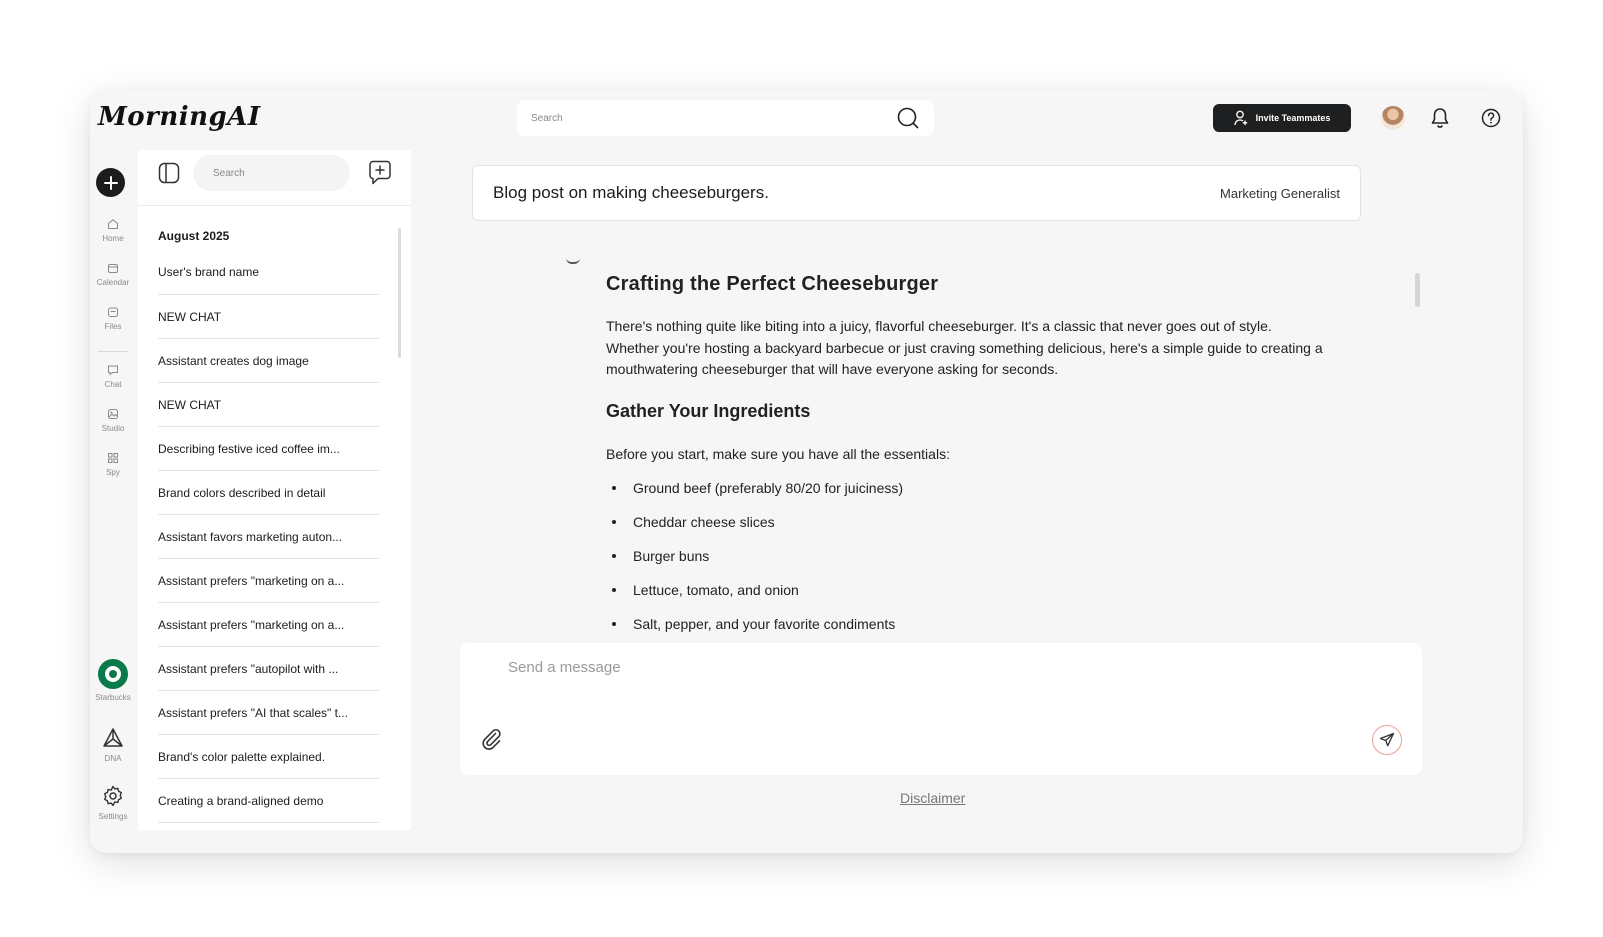 Image resolution: width=1603 pixels, height=937 pixels. What do you see at coordinates (1240, 118) in the screenshot?
I see `add-user-icon` at bounding box center [1240, 118].